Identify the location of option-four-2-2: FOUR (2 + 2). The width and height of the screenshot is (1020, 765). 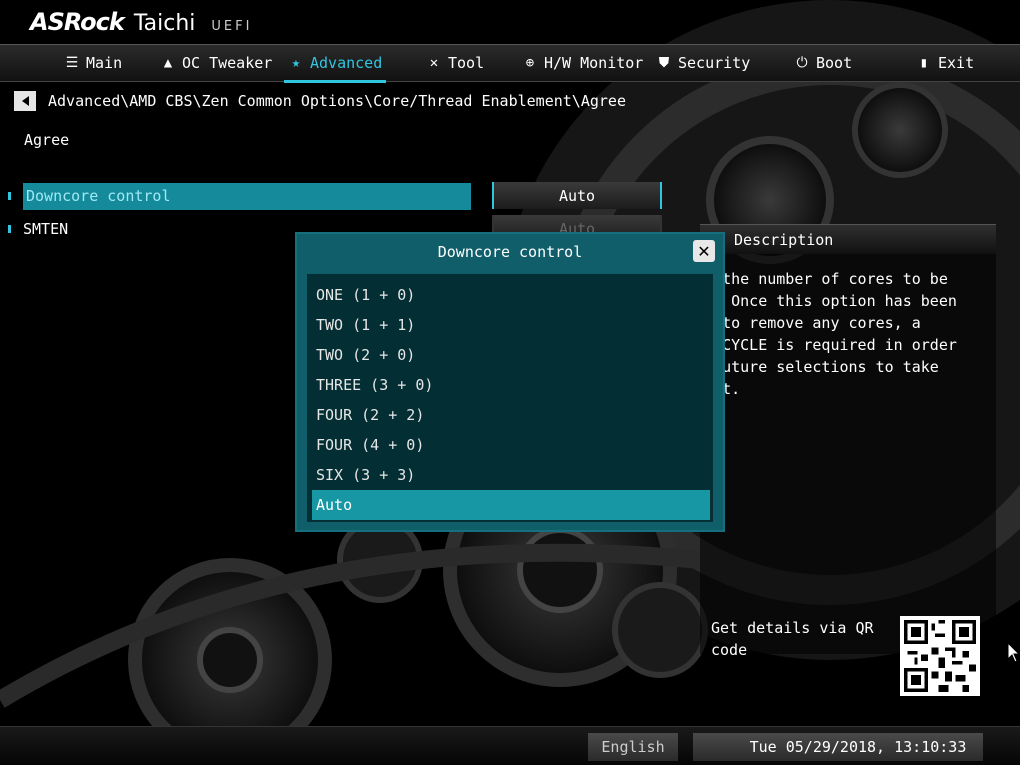
(511, 415).